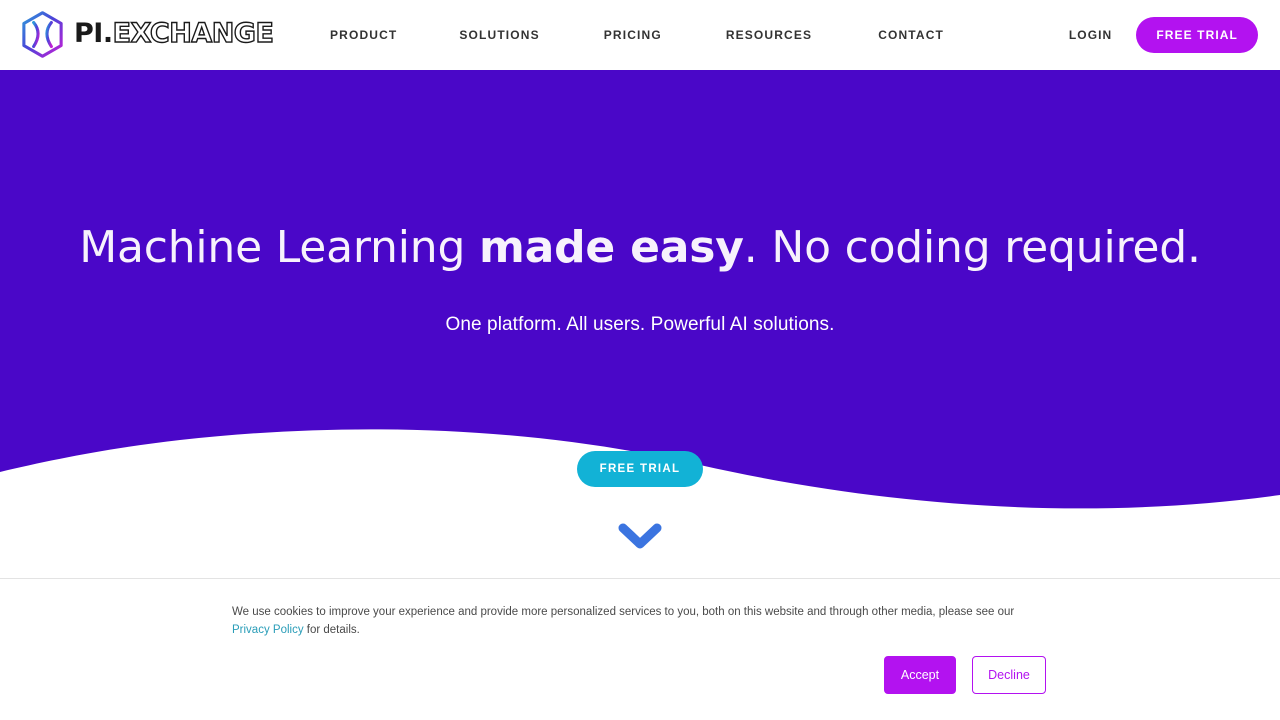 The image size is (1280, 720). I want to click on brand-wordmark: PI. EXCHANGE, so click(174, 33).